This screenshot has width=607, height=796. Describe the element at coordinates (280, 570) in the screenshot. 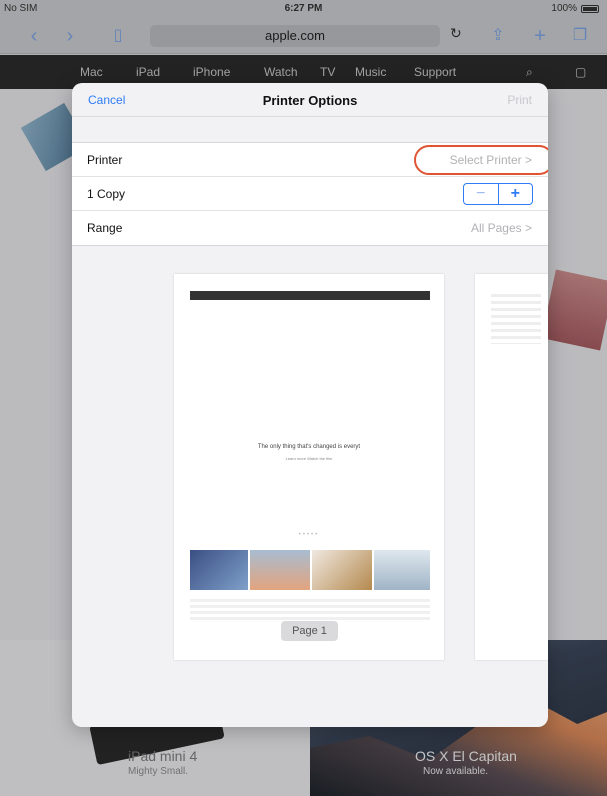

I see `preview-thumb-os-x` at that location.